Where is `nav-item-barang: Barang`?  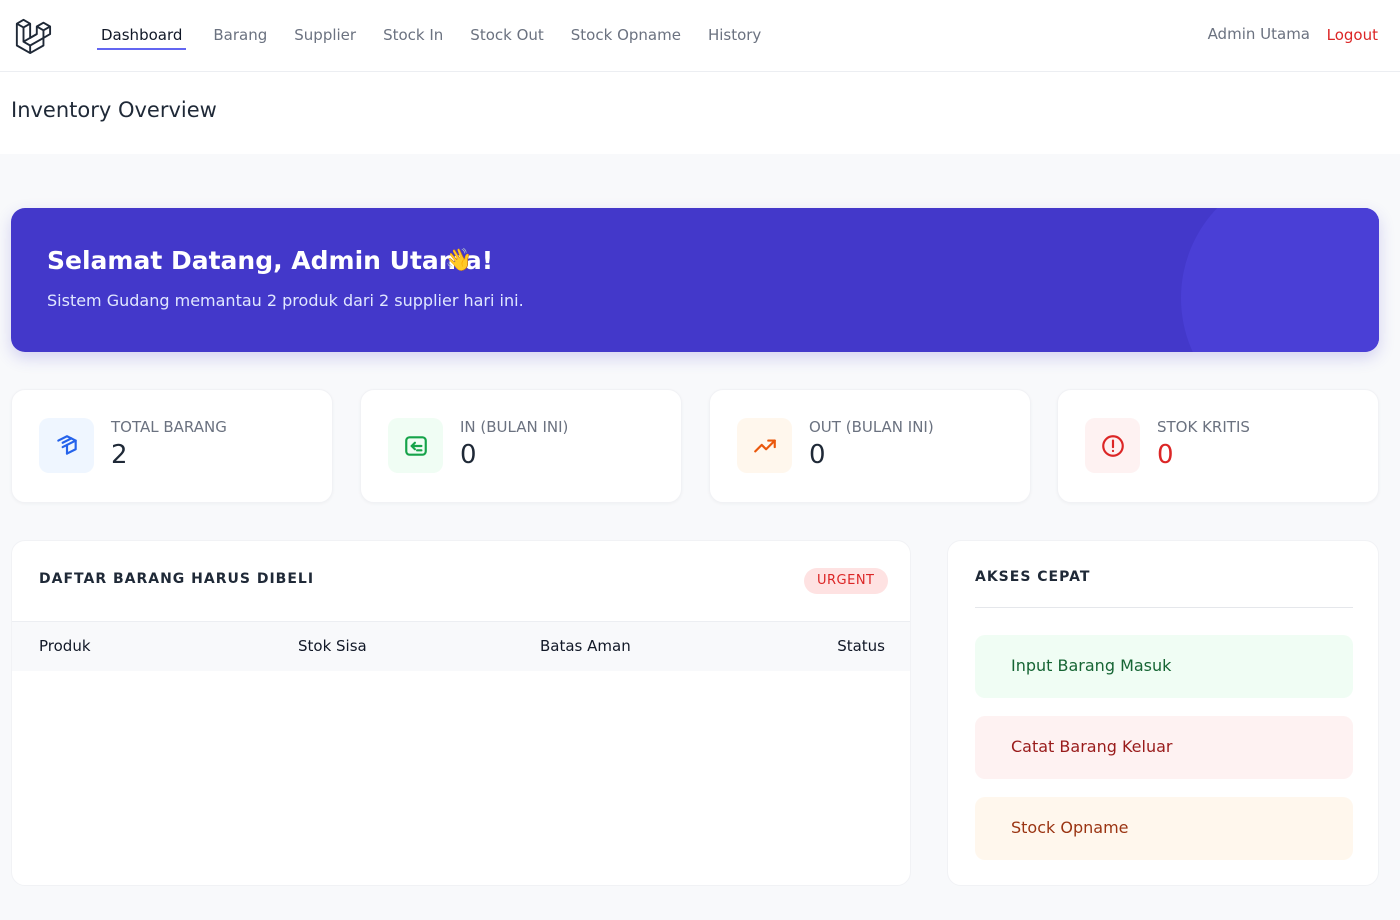
nav-item-barang: Barang is located at coordinates (240, 36).